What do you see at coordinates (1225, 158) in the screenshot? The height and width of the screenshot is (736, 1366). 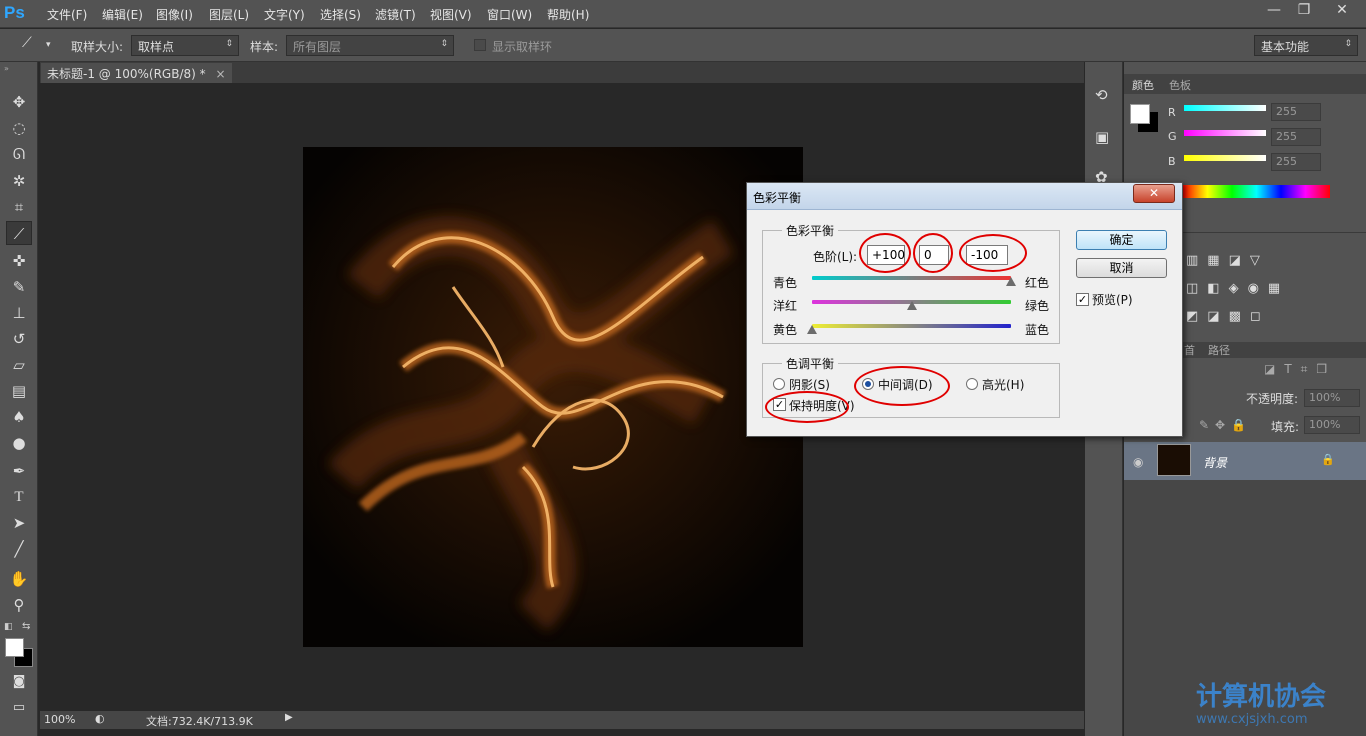 I see `blue-channel-slider` at bounding box center [1225, 158].